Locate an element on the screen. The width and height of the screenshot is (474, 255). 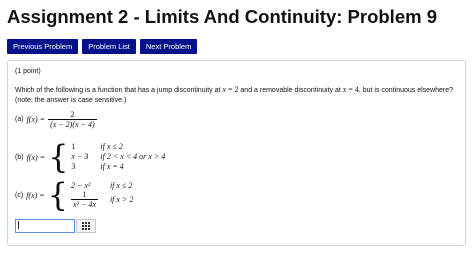
question-eq-1: = 2 is located at coordinates (232, 89).